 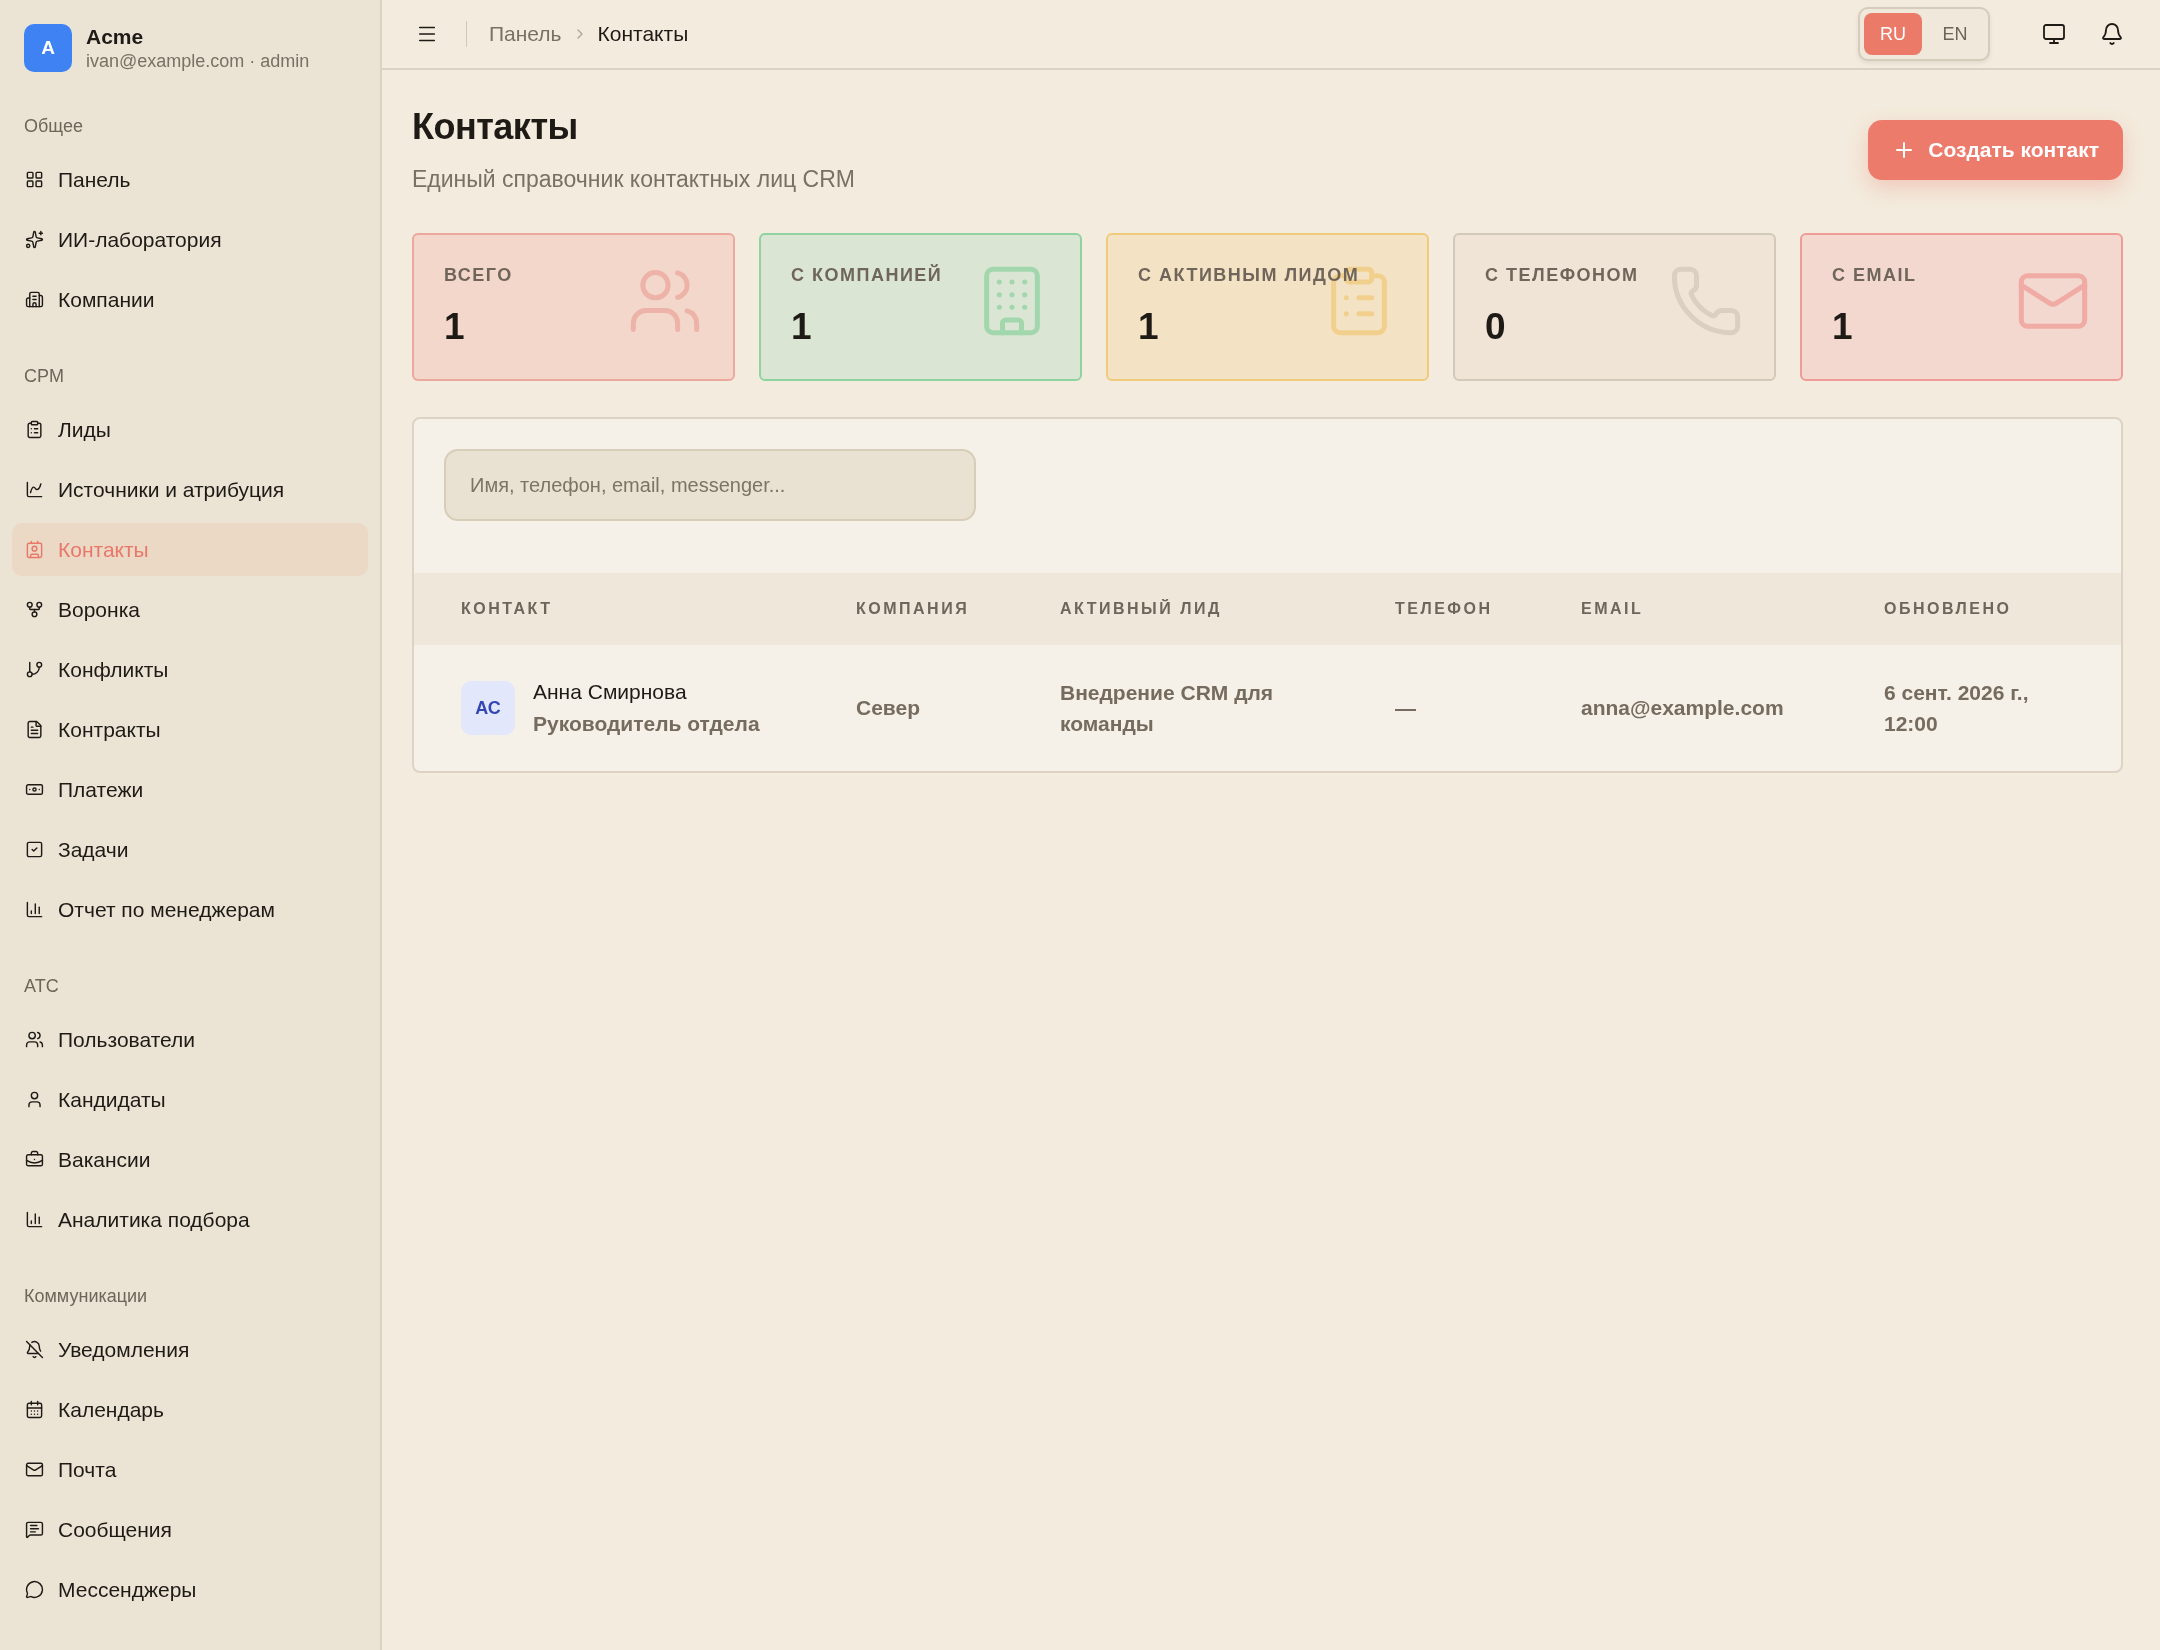 What do you see at coordinates (190, 1099) in the screenshot?
I see `nav-item: Кандидаты` at bounding box center [190, 1099].